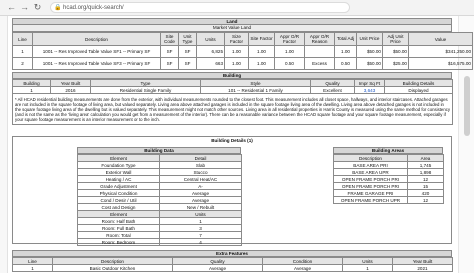  What do you see at coordinates (467, 106) in the screenshot?
I see `scrollbar-thumb` at bounding box center [467, 106].